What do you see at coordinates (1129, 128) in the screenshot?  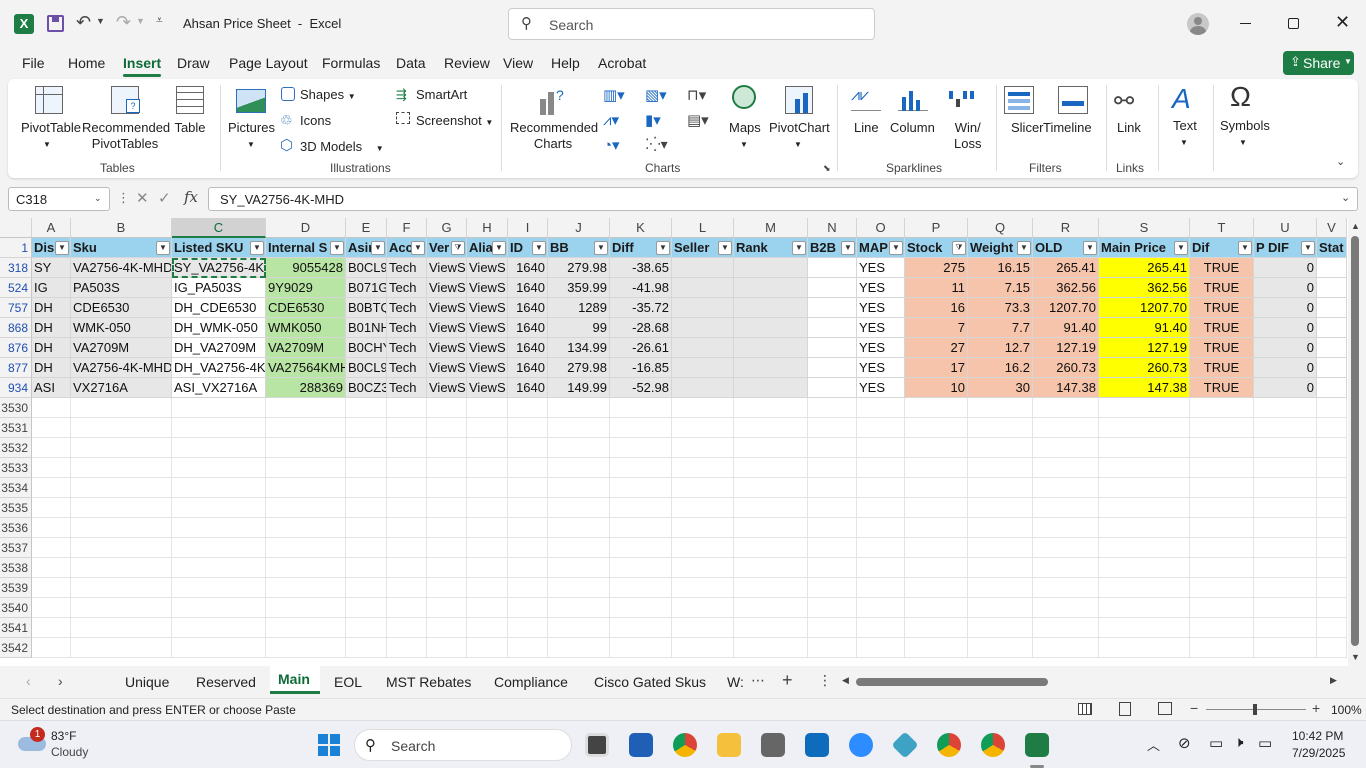 I see `link-button: Link` at bounding box center [1129, 128].